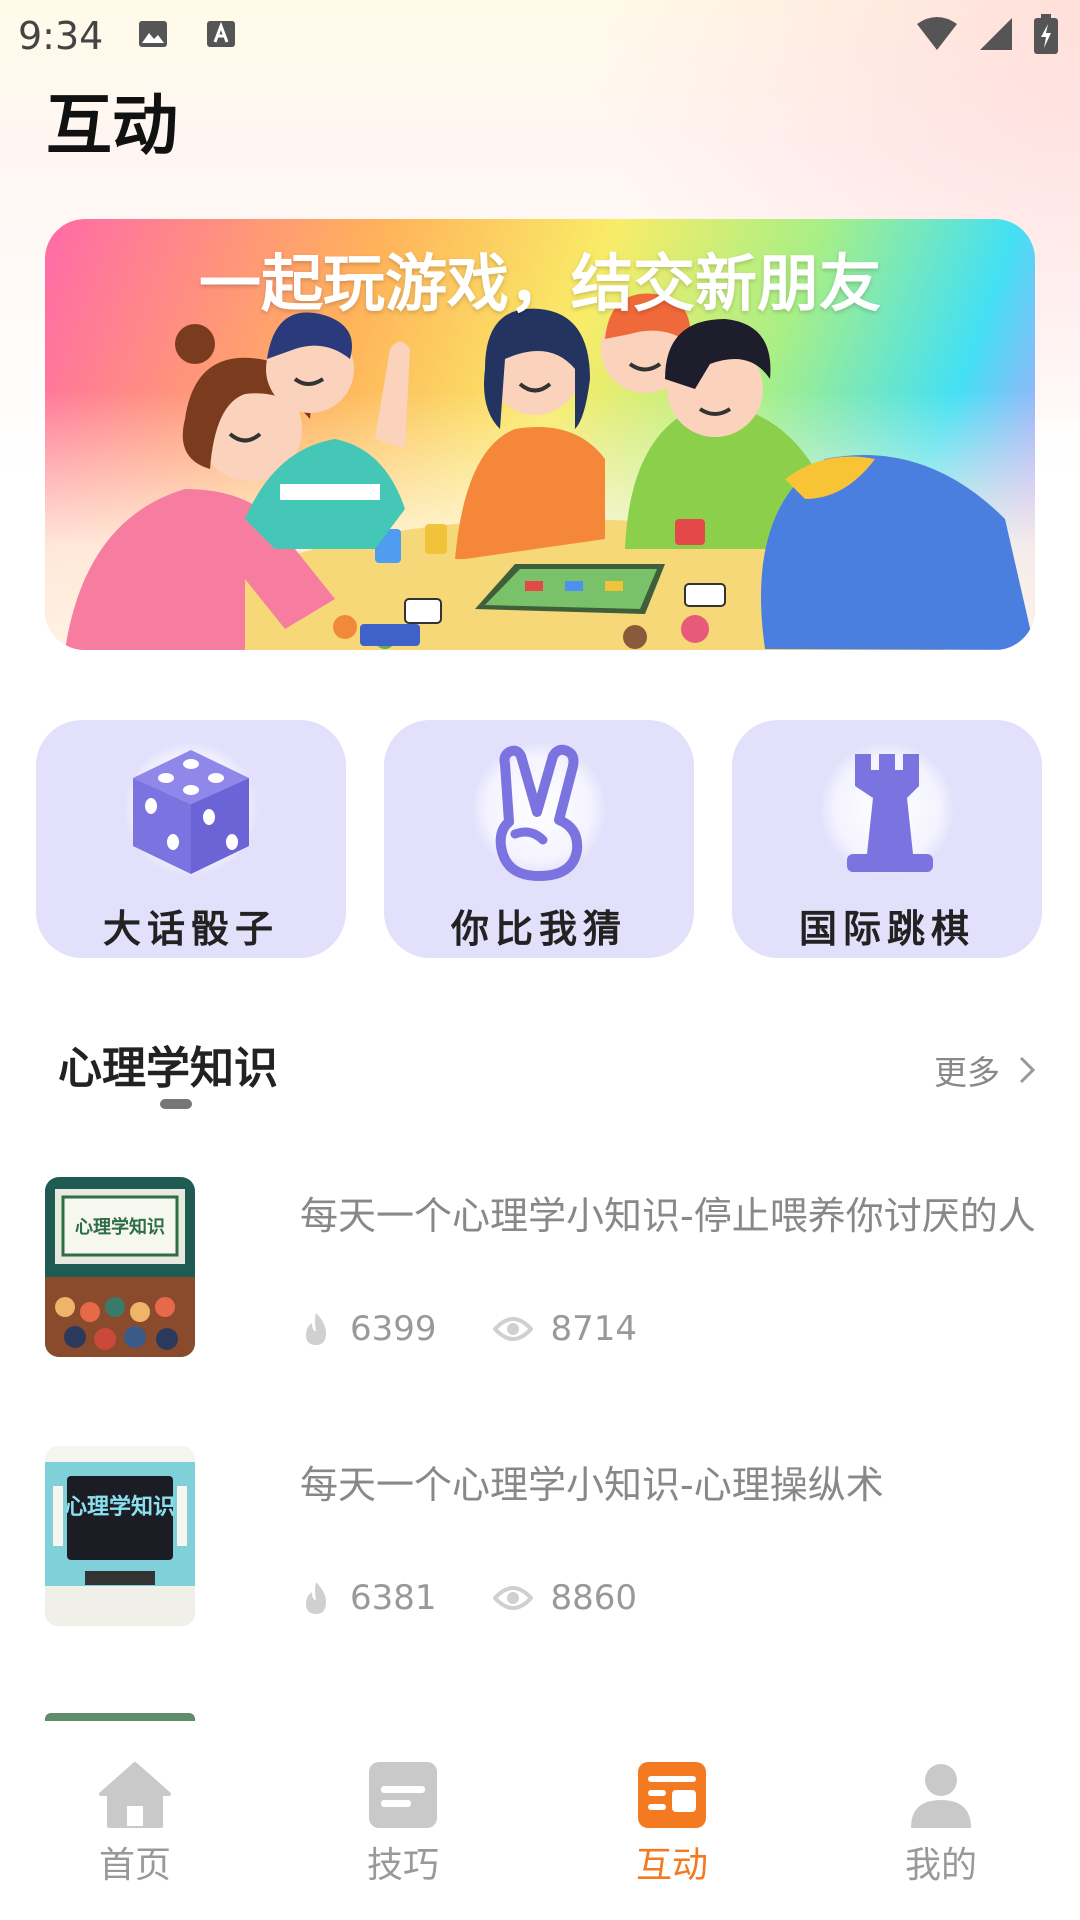 The height and width of the screenshot is (1920, 1080). Describe the element at coordinates (403, 1795) in the screenshot. I see `tips-icon` at that location.